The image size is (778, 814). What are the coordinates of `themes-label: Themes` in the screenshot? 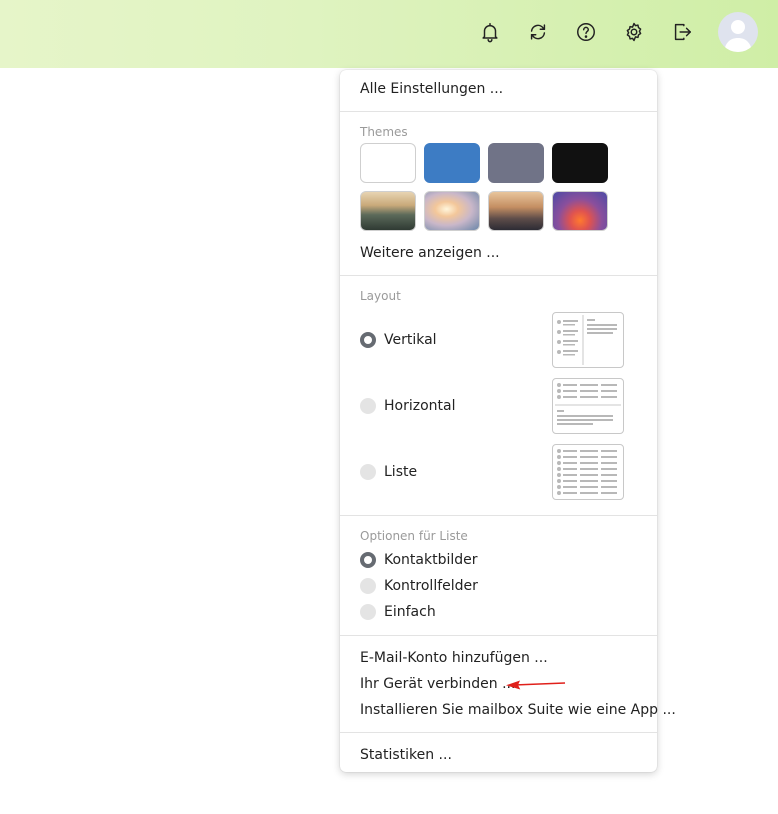 It's located at (384, 132).